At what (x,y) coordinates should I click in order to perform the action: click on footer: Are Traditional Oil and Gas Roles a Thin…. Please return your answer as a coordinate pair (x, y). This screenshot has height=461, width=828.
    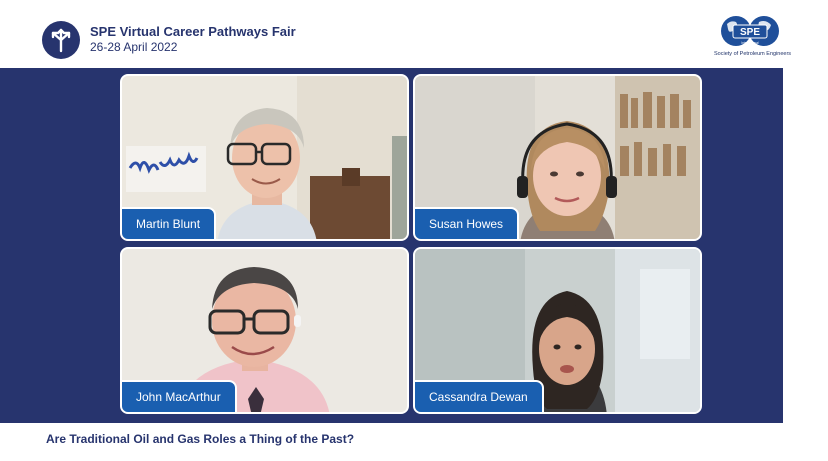
    Looking at the image, I should click on (414, 442).